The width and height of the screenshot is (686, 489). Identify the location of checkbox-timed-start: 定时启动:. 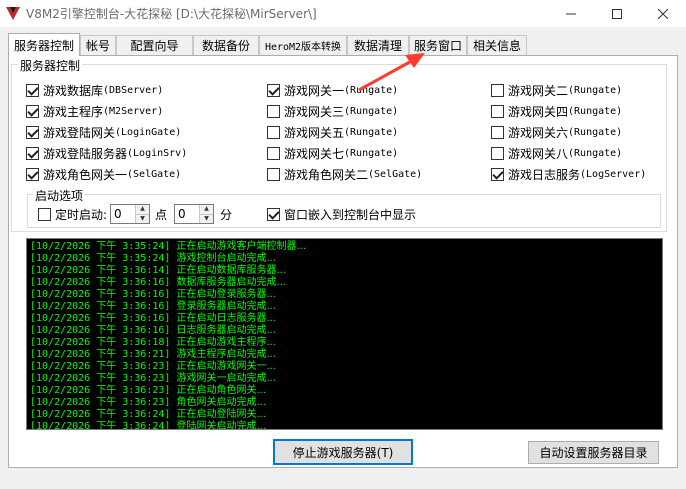
(72, 214).